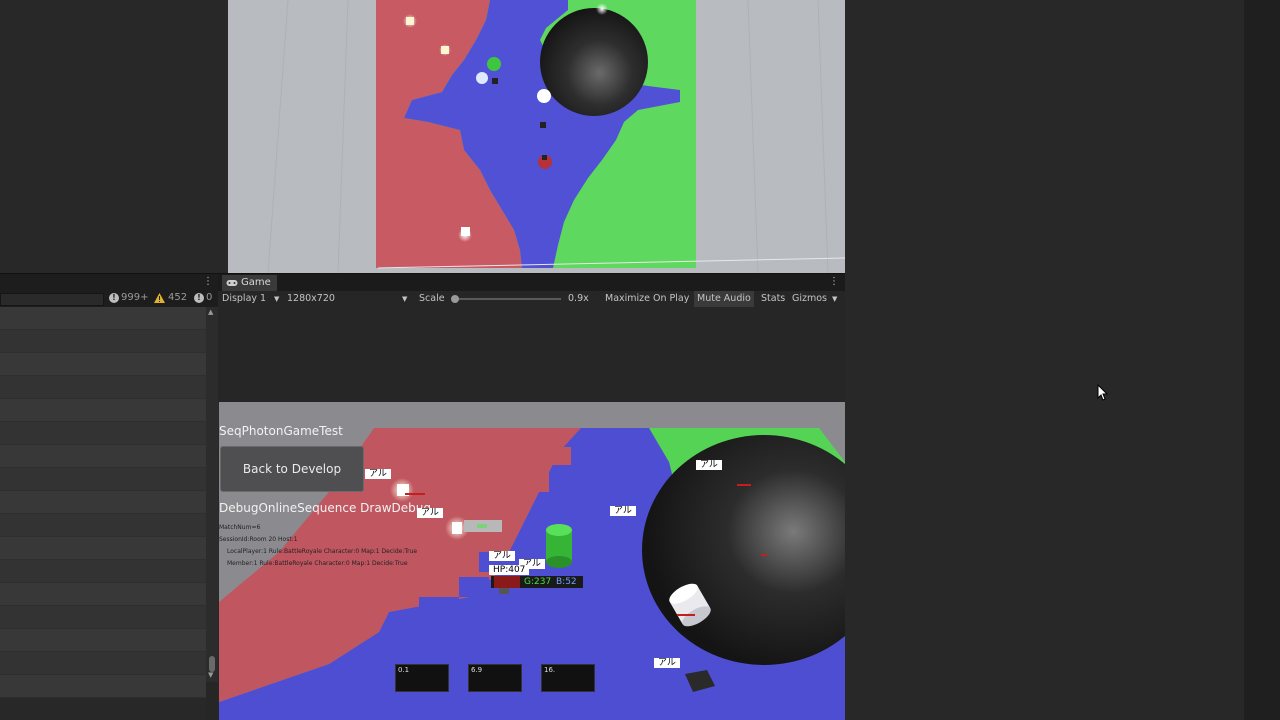 The width and height of the screenshot is (1280, 720). Describe the element at coordinates (550, 670) in the screenshot. I see `hud-slot-value: 16.` at that location.